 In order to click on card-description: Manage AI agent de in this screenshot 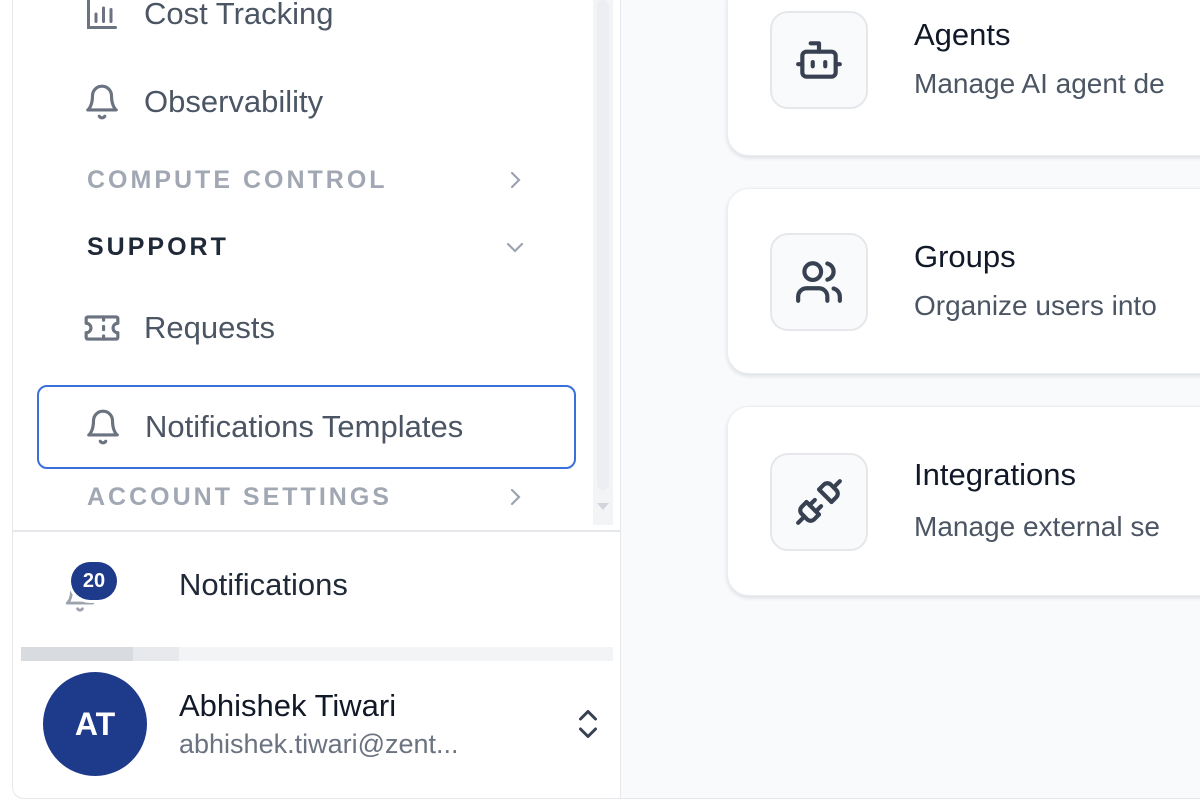, I will do `click(1039, 83)`.